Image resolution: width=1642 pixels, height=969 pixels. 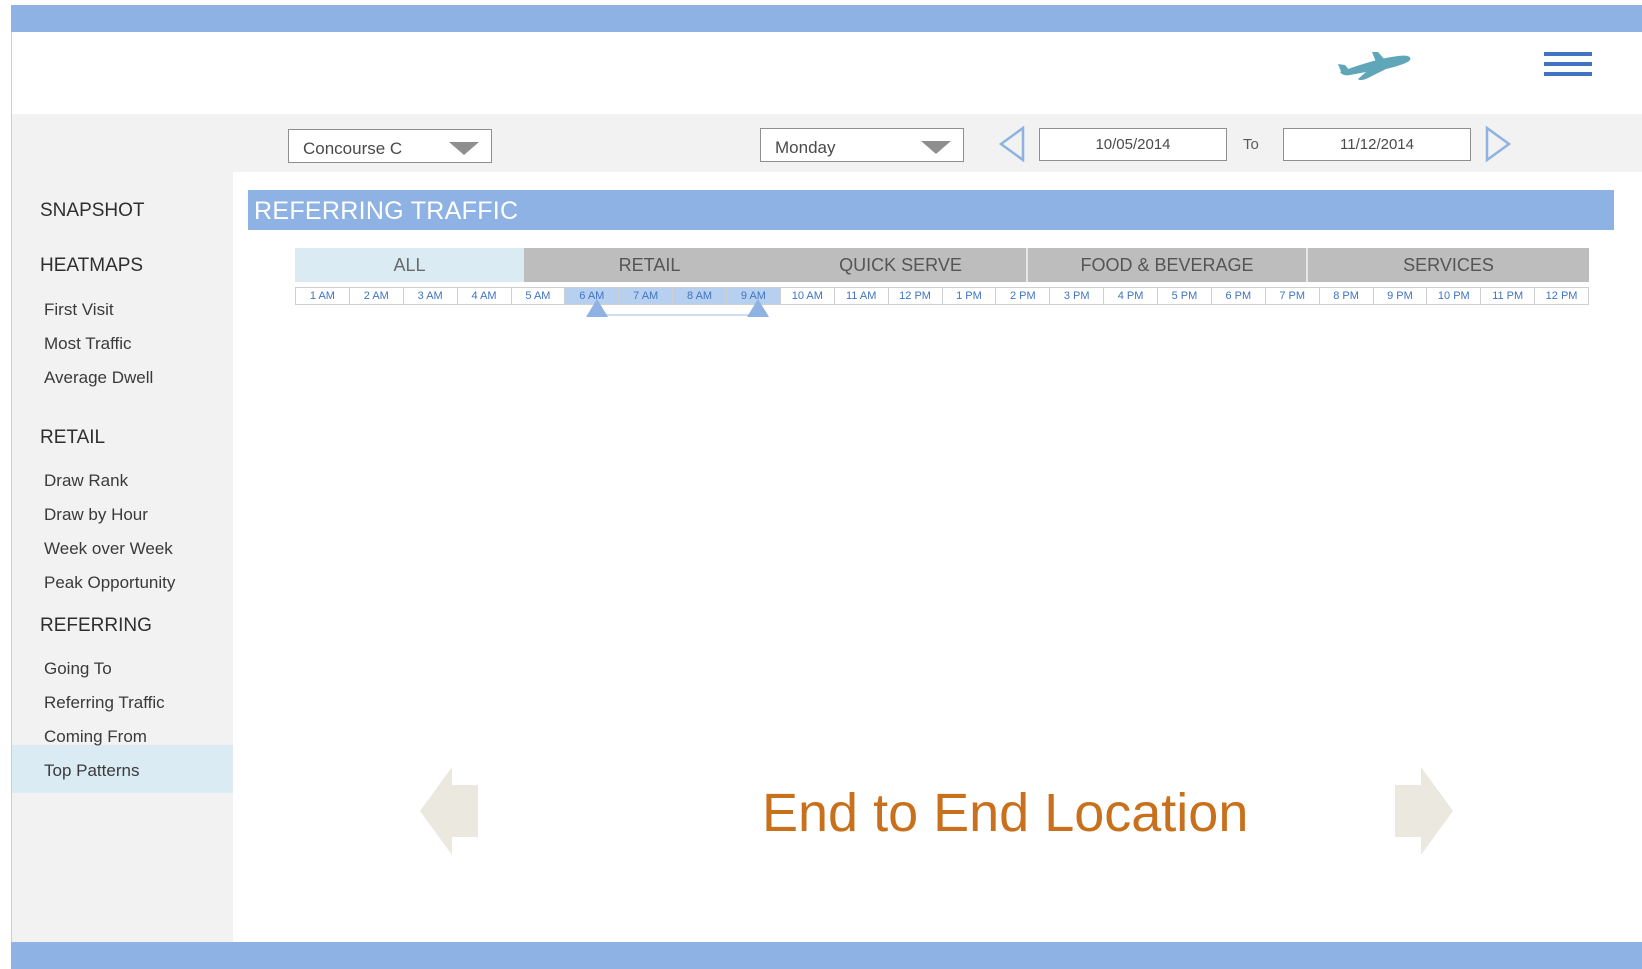 What do you see at coordinates (95, 737) in the screenshot?
I see `sidebar-item-coming-from: Coming From` at bounding box center [95, 737].